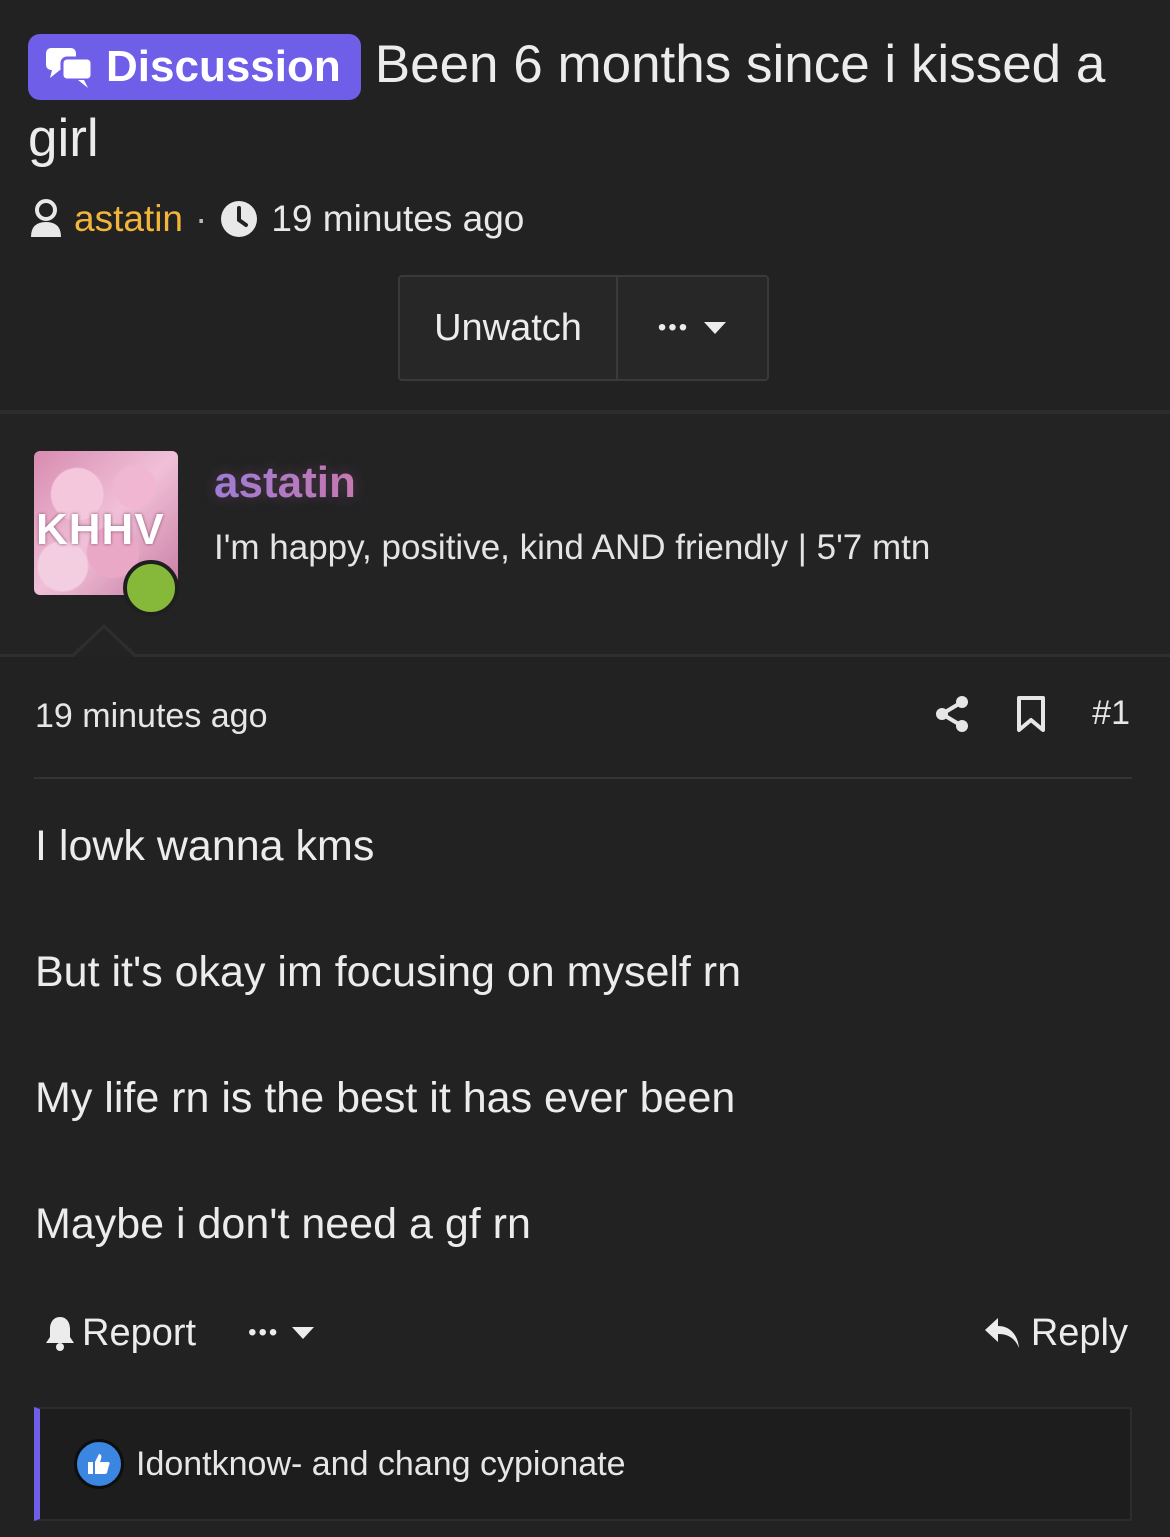  What do you see at coordinates (285, 483) in the screenshot?
I see `author-name-link: astatin` at bounding box center [285, 483].